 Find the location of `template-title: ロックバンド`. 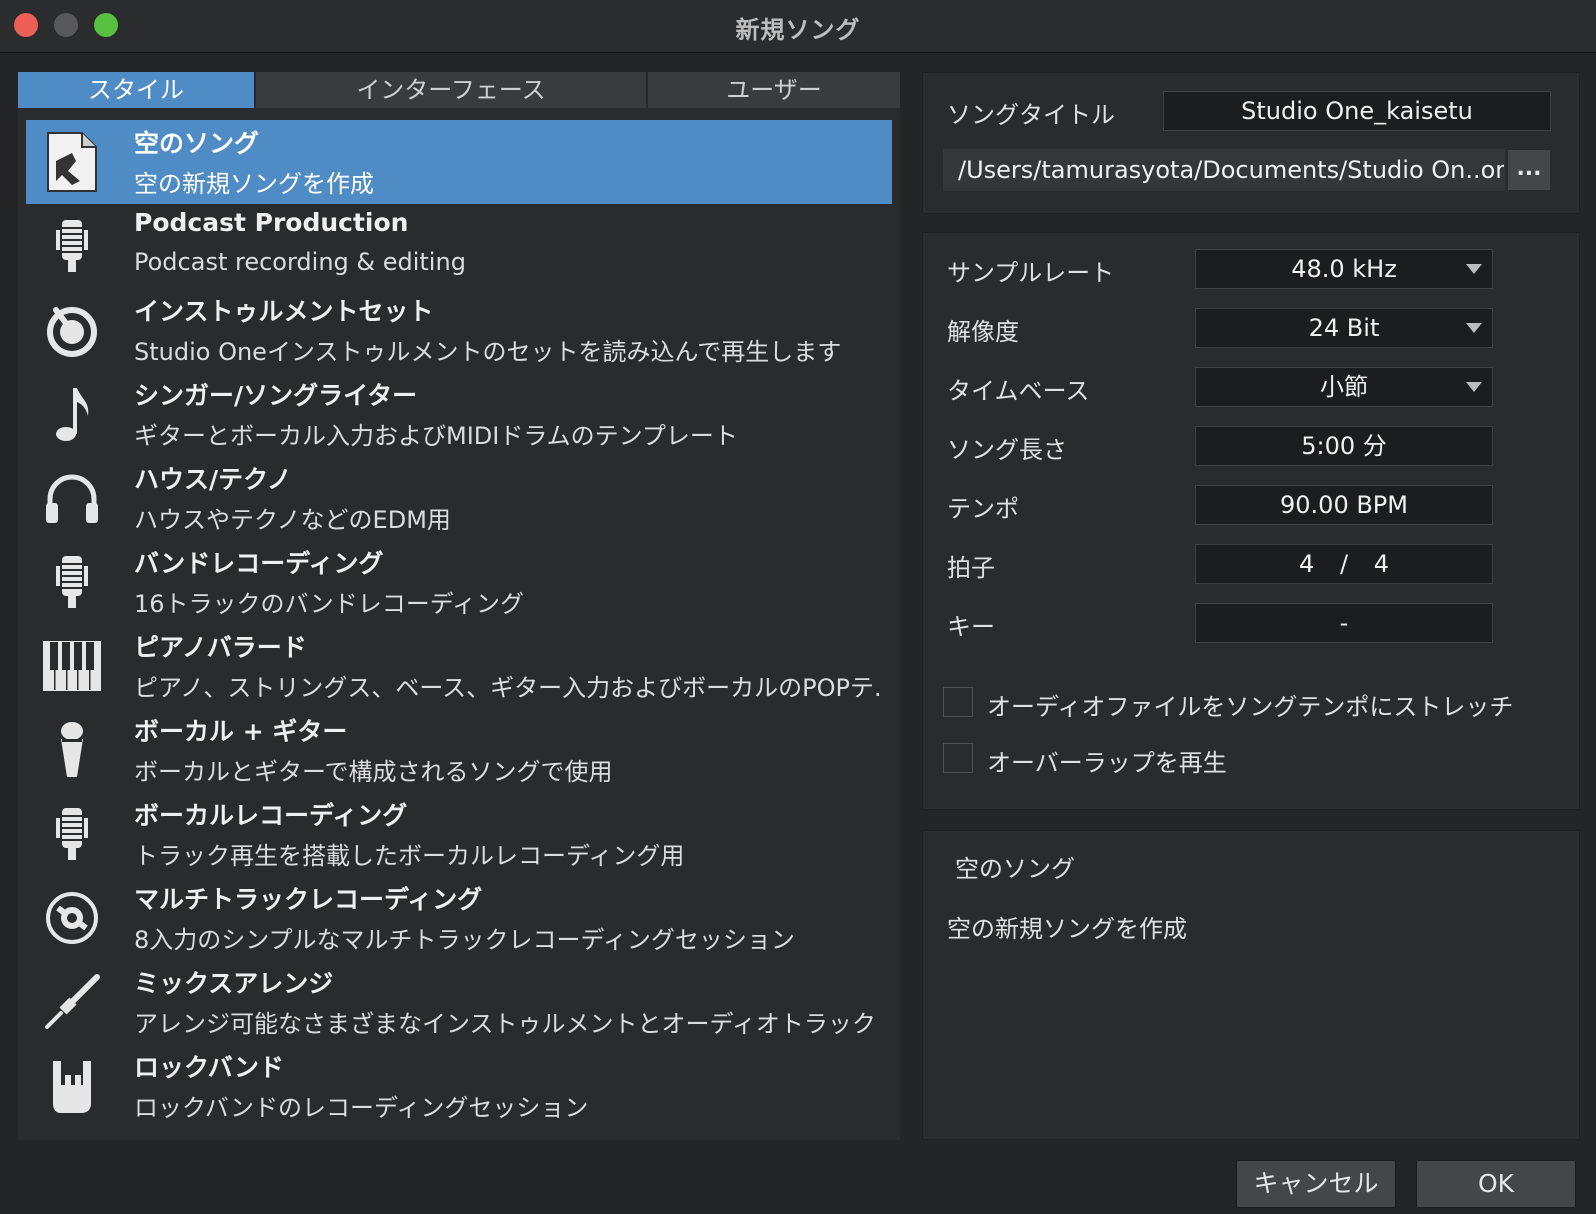

template-title: ロックバンド is located at coordinates (209, 1067).